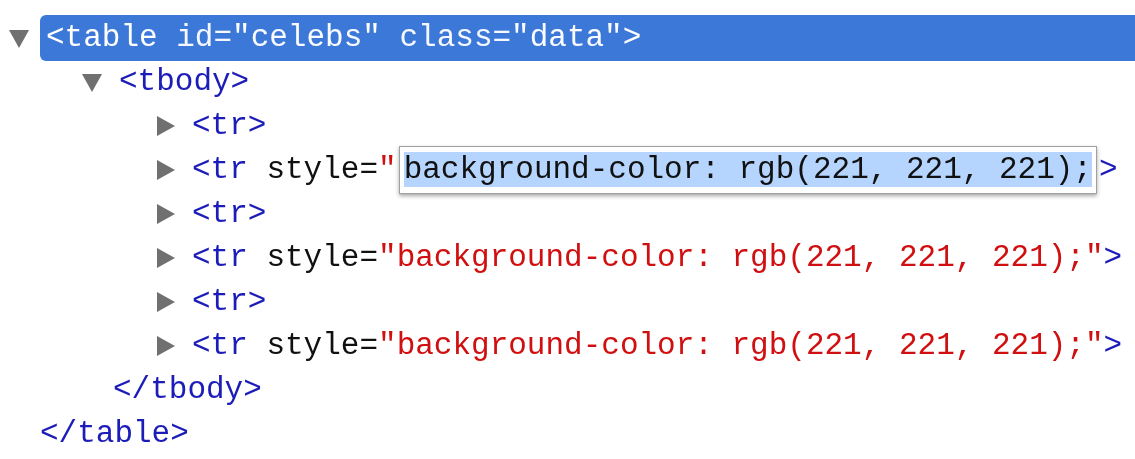 The height and width of the screenshot is (459, 1135). I want to click on markup-text: <tbody>, so click(184, 81).